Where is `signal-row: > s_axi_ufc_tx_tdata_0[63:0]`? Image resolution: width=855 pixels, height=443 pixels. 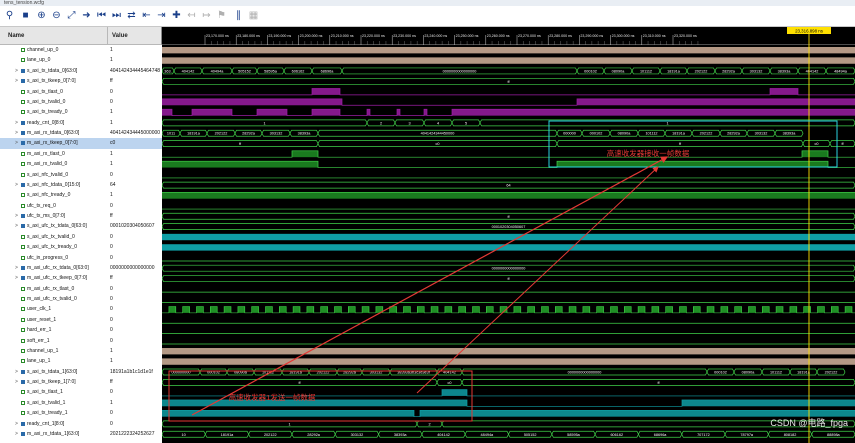 signal-row: > s_axi_ufc_tx_tdata_0[63:0] is located at coordinates (54, 226).